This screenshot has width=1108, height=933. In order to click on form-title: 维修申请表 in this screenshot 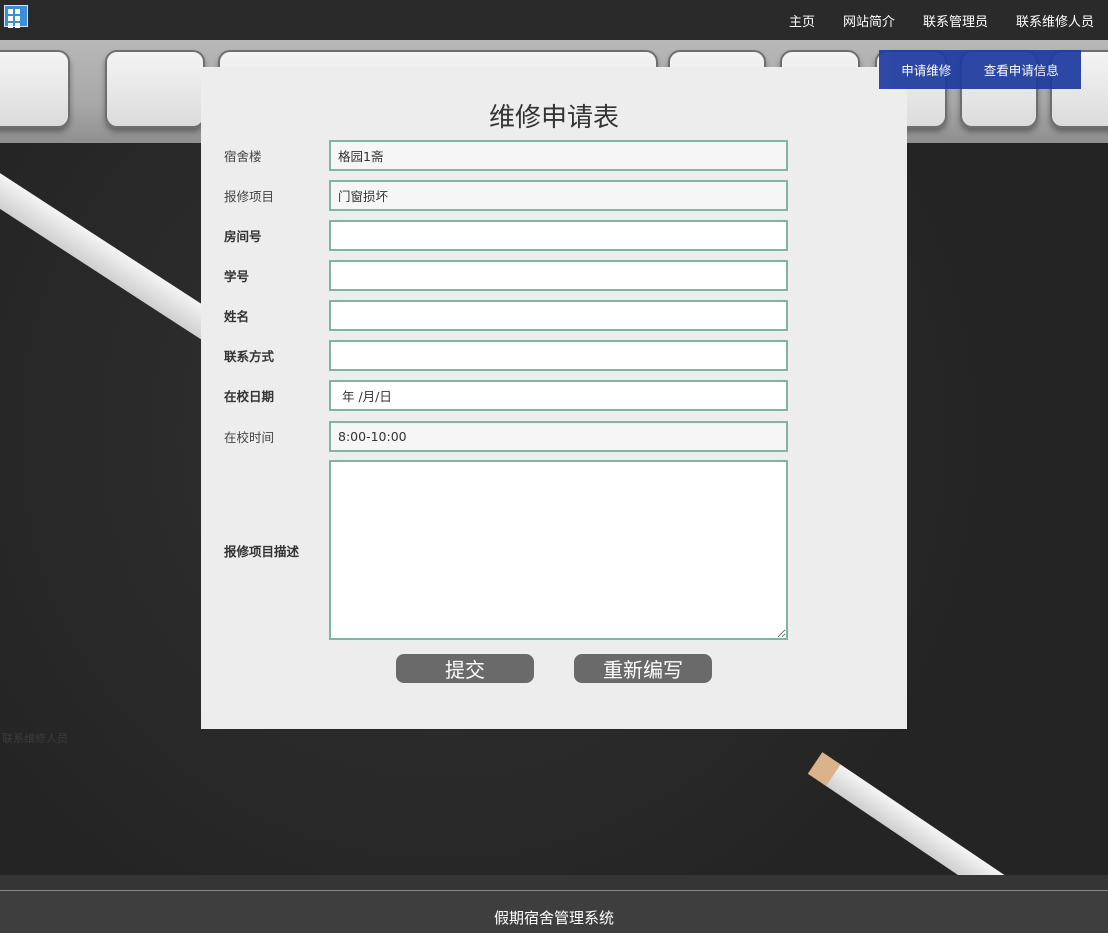, I will do `click(553, 118)`.